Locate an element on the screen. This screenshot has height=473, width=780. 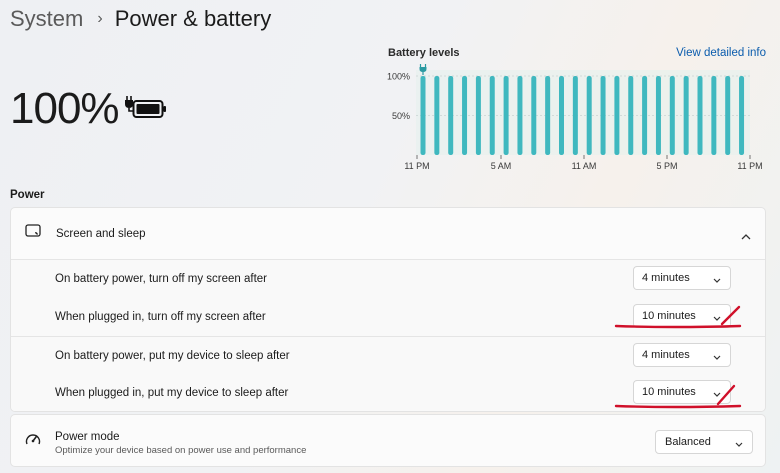
battery-chart-svg: 100% 50% 11 PM 5 AM 11 AM 5 PM 11 PM is located at coordinates (575, 117).